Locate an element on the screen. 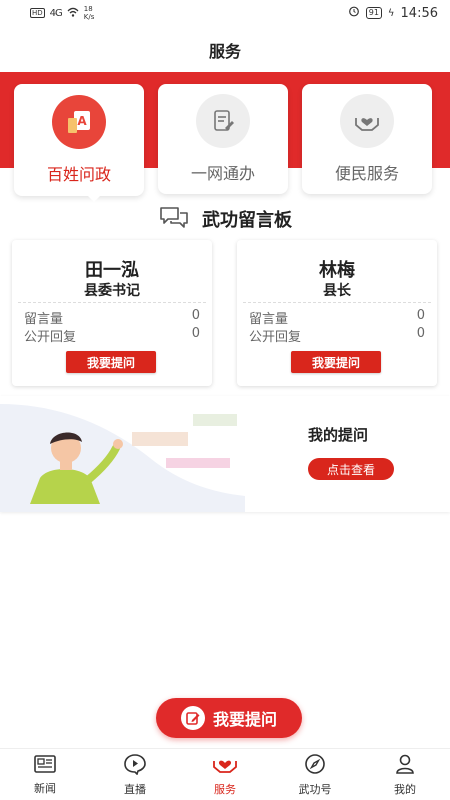 This screenshot has height=800, width=450. tab-label: 武功号 is located at coordinates (315, 789).